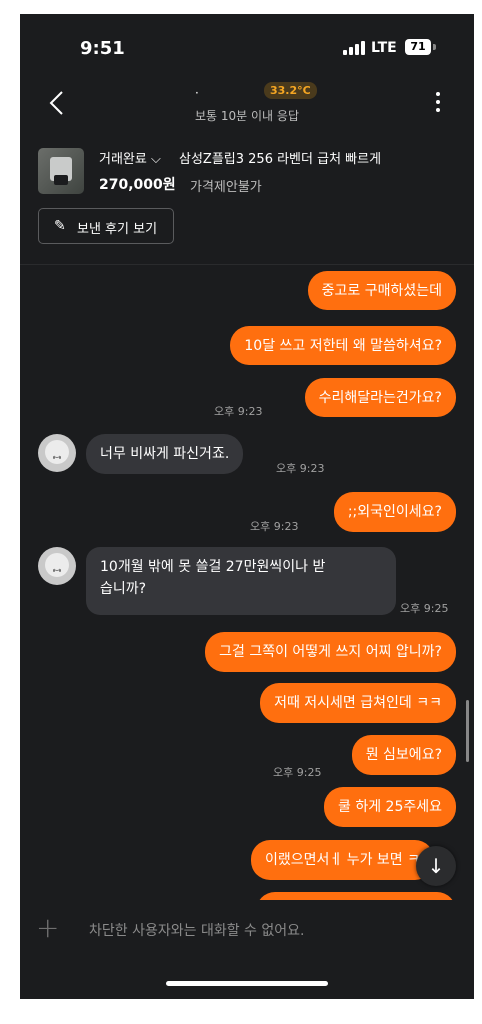 The image size is (482, 1024). What do you see at coordinates (330, 652) in the screenshot?
I see `message-sent: 그걸 그쪽이 어떻게 쓰지 어찌 압니까?` at bounding box center [330, 652].